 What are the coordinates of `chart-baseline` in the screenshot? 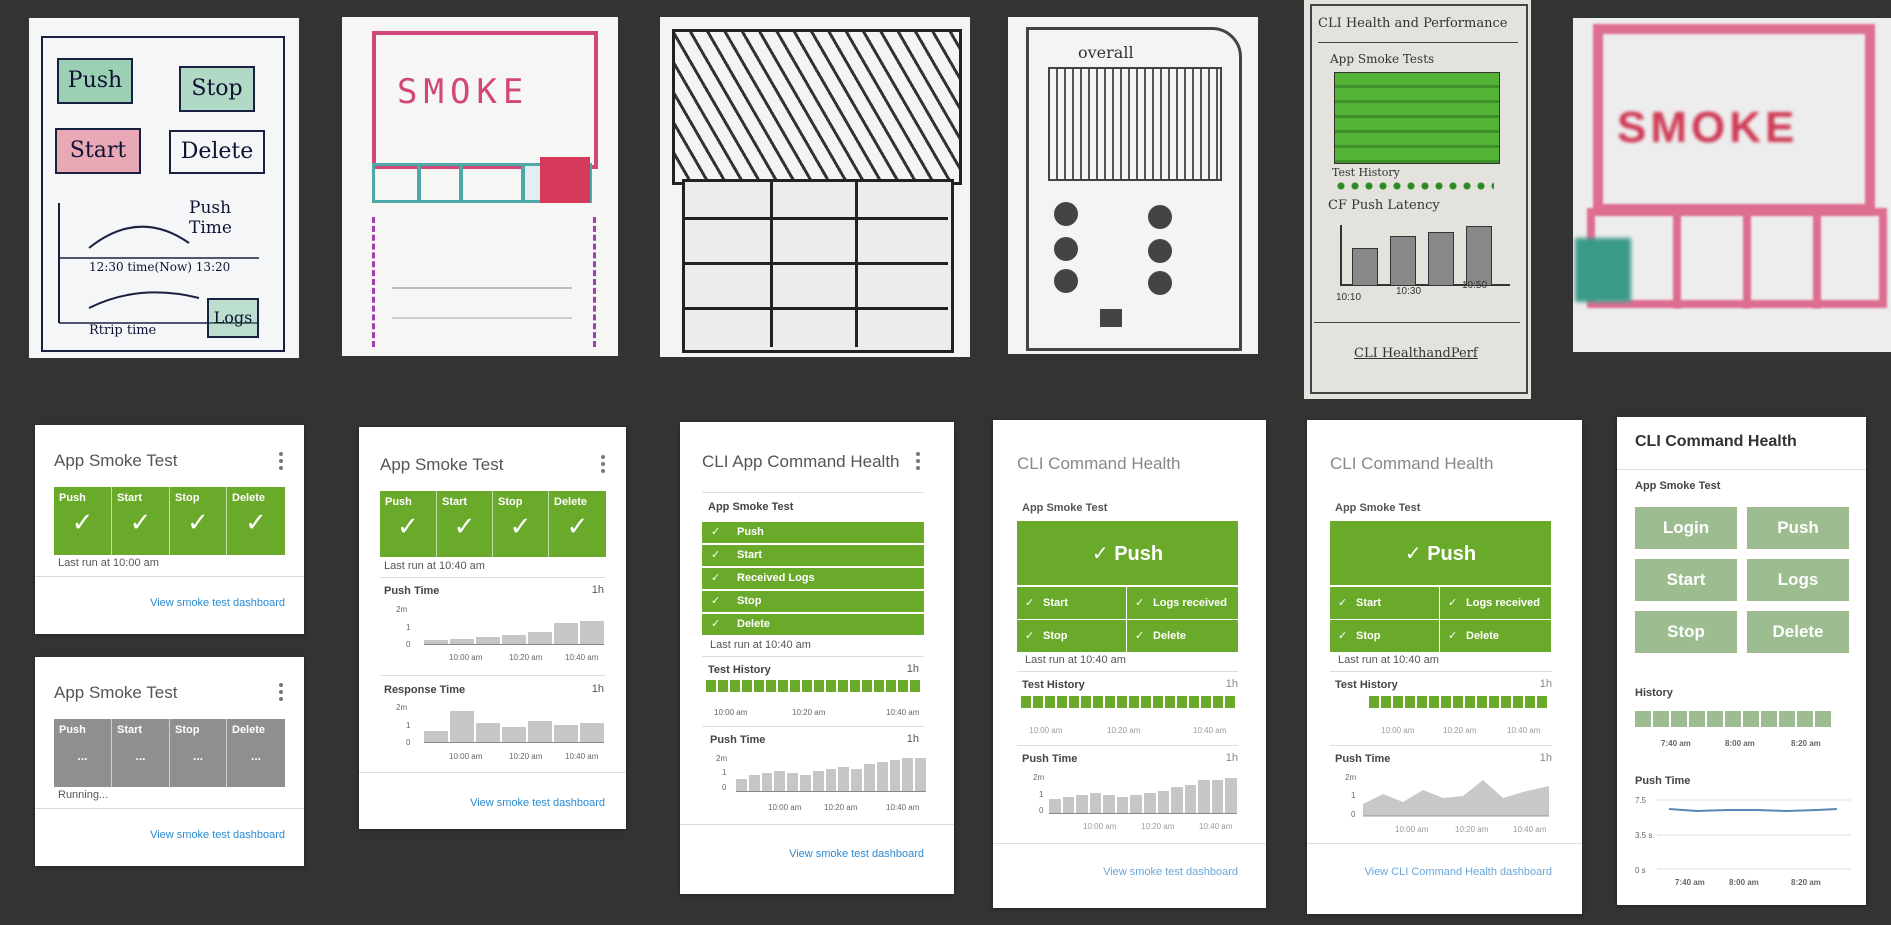 It's located at (1143, 813).